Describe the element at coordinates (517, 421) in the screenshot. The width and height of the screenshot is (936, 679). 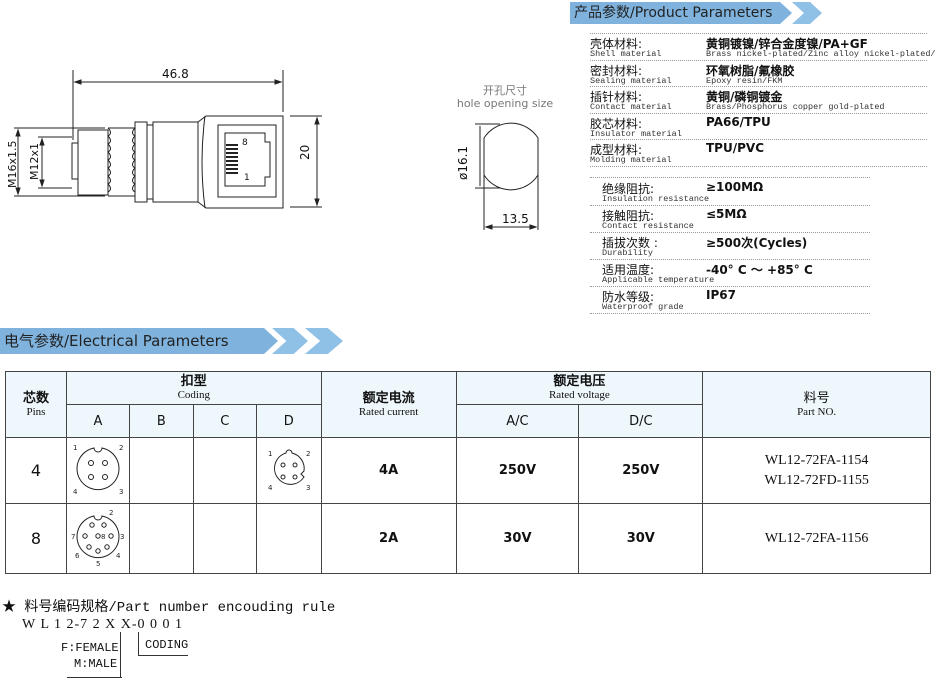
I see `header-ac: A/C` at that location.